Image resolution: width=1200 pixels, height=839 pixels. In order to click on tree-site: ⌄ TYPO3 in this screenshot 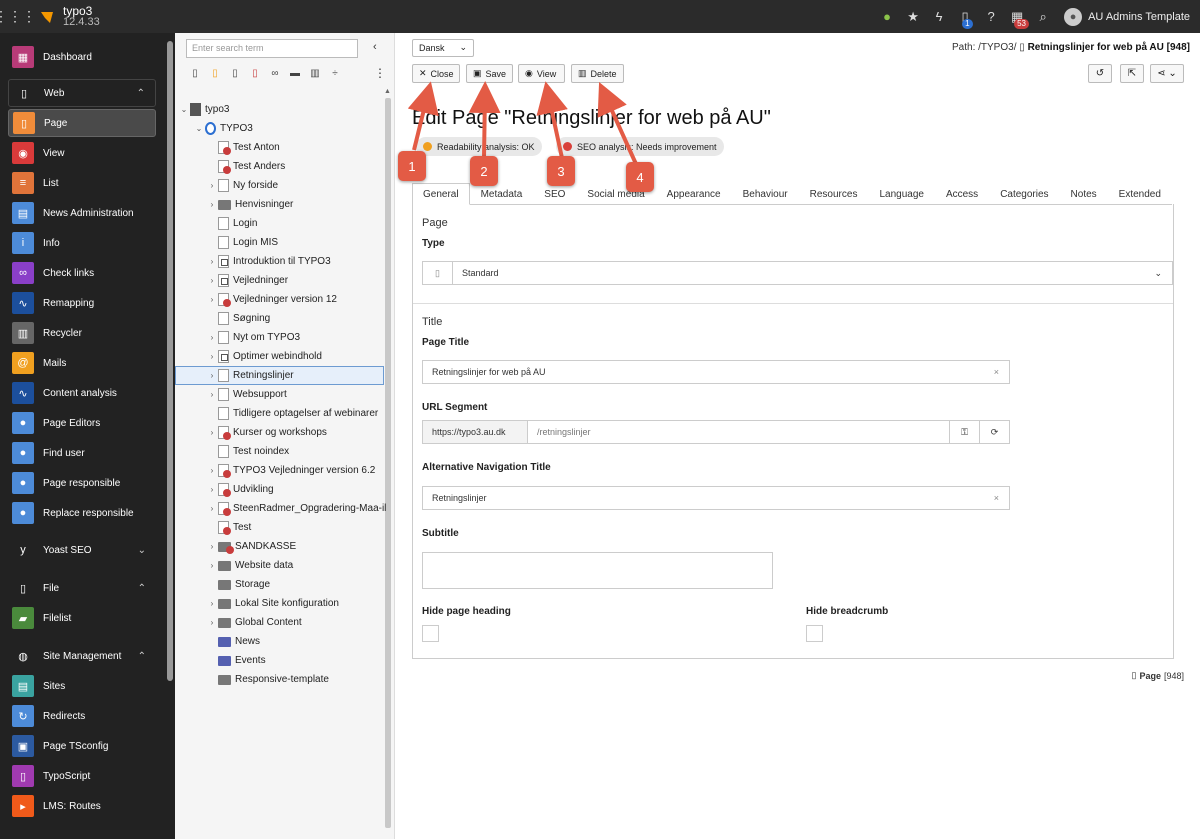, I will do `click(223, 128)`.